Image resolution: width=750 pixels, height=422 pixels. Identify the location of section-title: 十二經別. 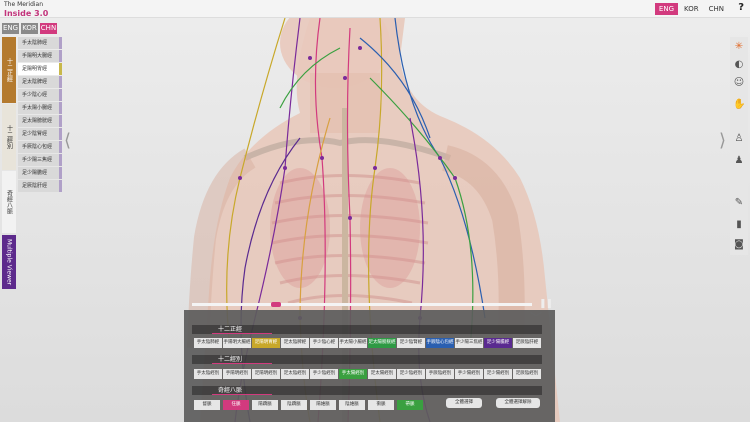
(230, 359).